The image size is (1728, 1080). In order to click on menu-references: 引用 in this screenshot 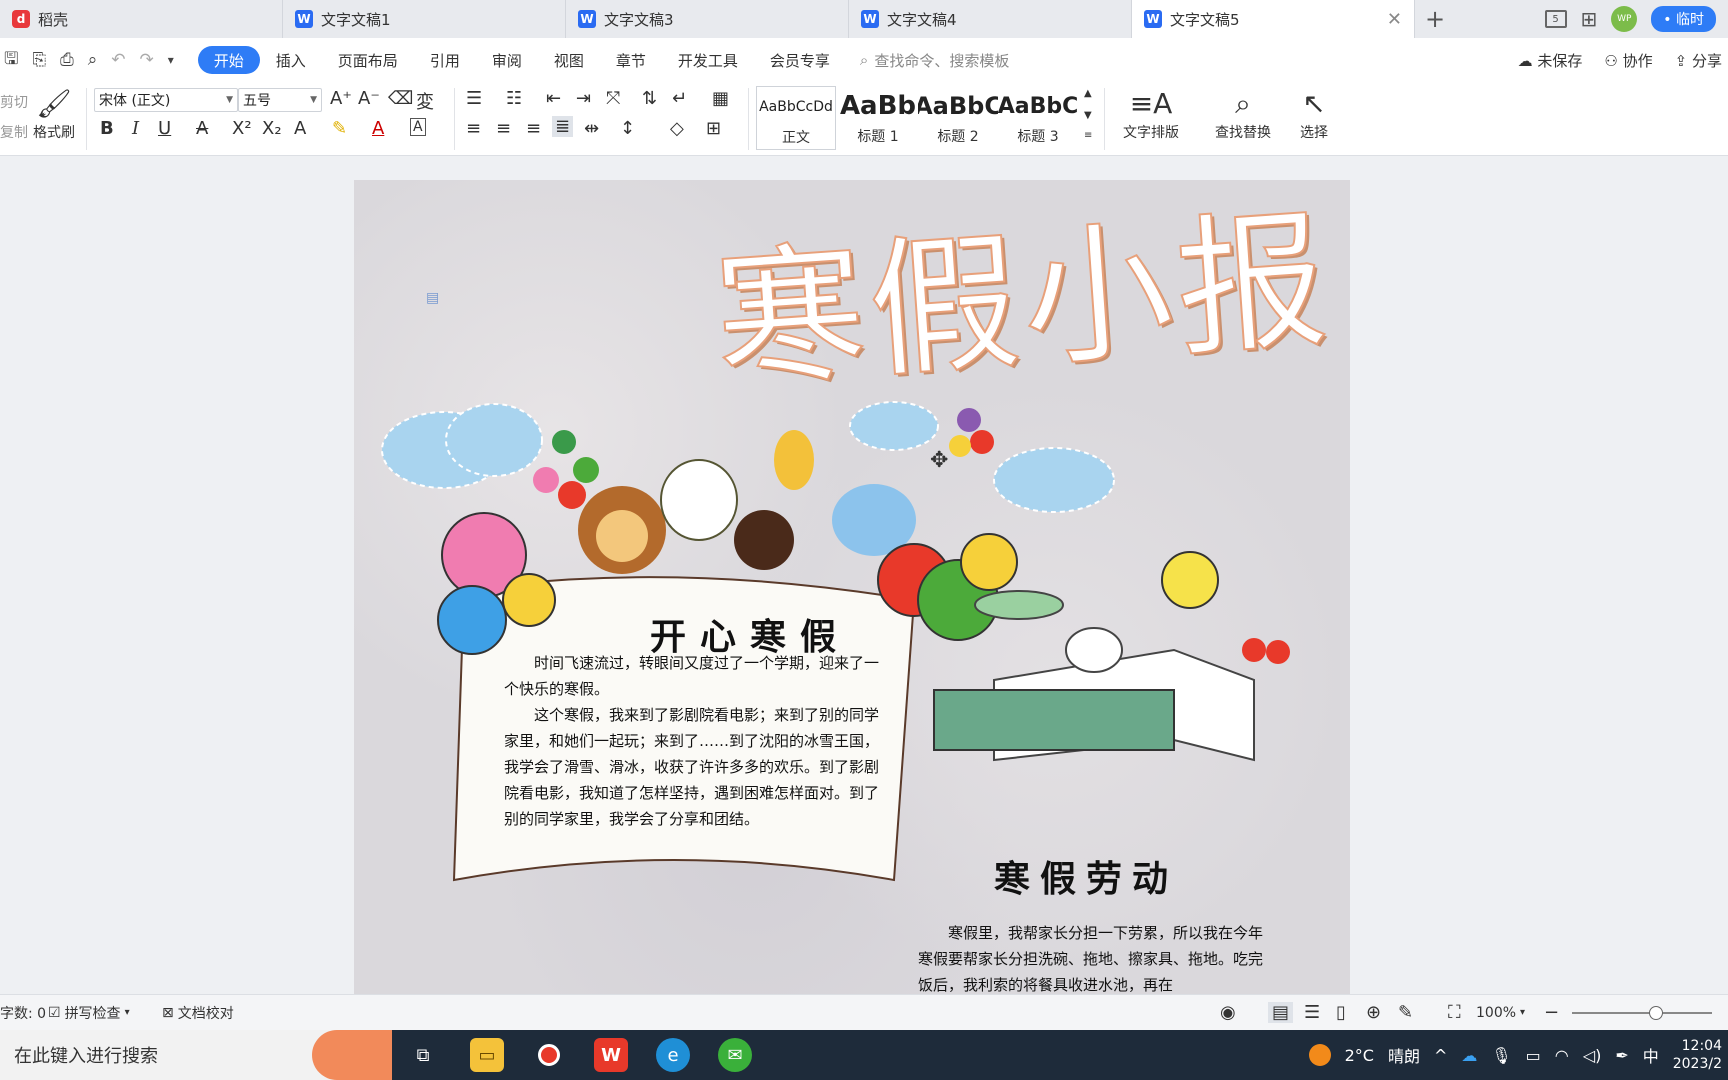, I will do `click(445, 60)`.